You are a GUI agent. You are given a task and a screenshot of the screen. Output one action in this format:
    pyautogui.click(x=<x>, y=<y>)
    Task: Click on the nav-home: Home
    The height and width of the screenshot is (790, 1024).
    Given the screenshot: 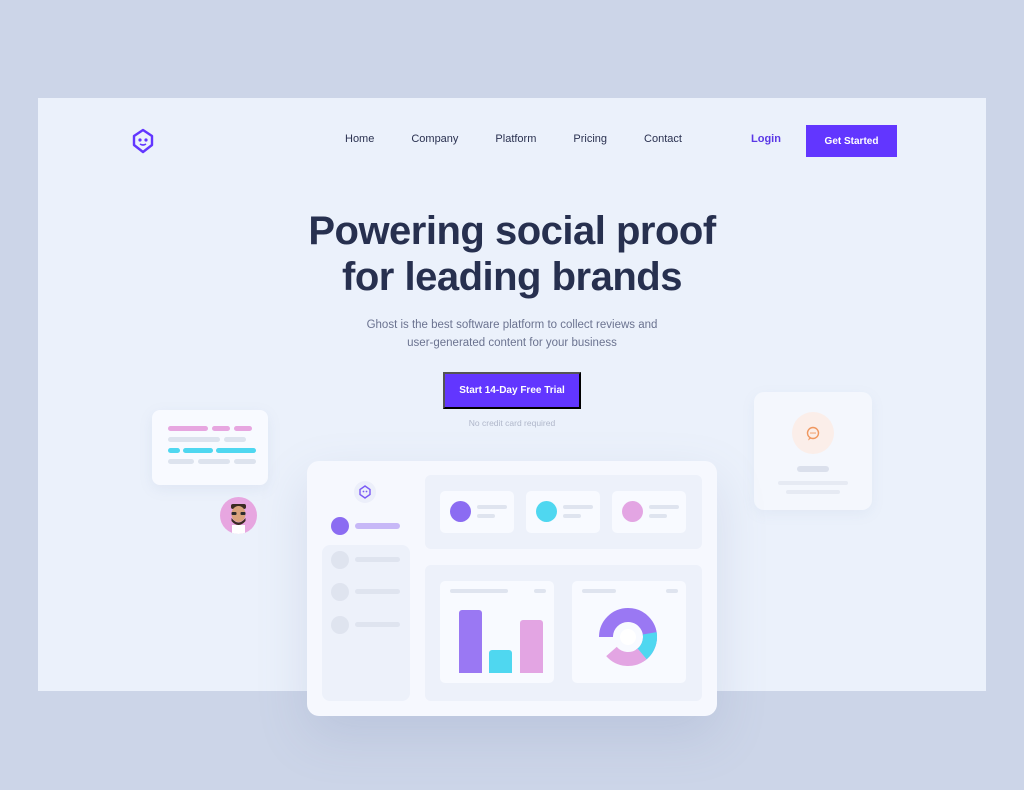 What is the action you would take?
    pyautogui.click(x=359, y=139)
    